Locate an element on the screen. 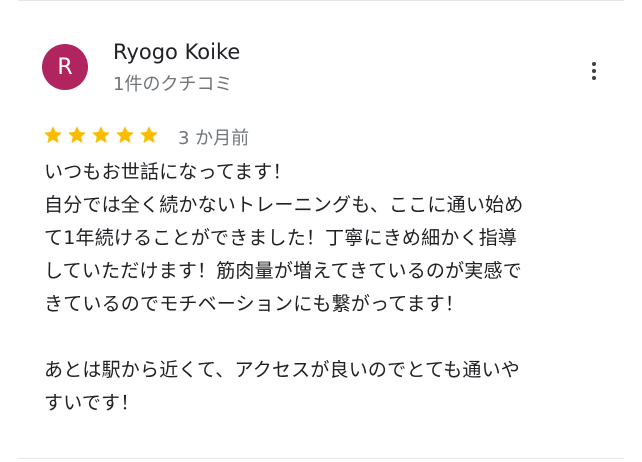 This screenshot has height=462, width=642. avatar: R is located at coordinates (65, 67).